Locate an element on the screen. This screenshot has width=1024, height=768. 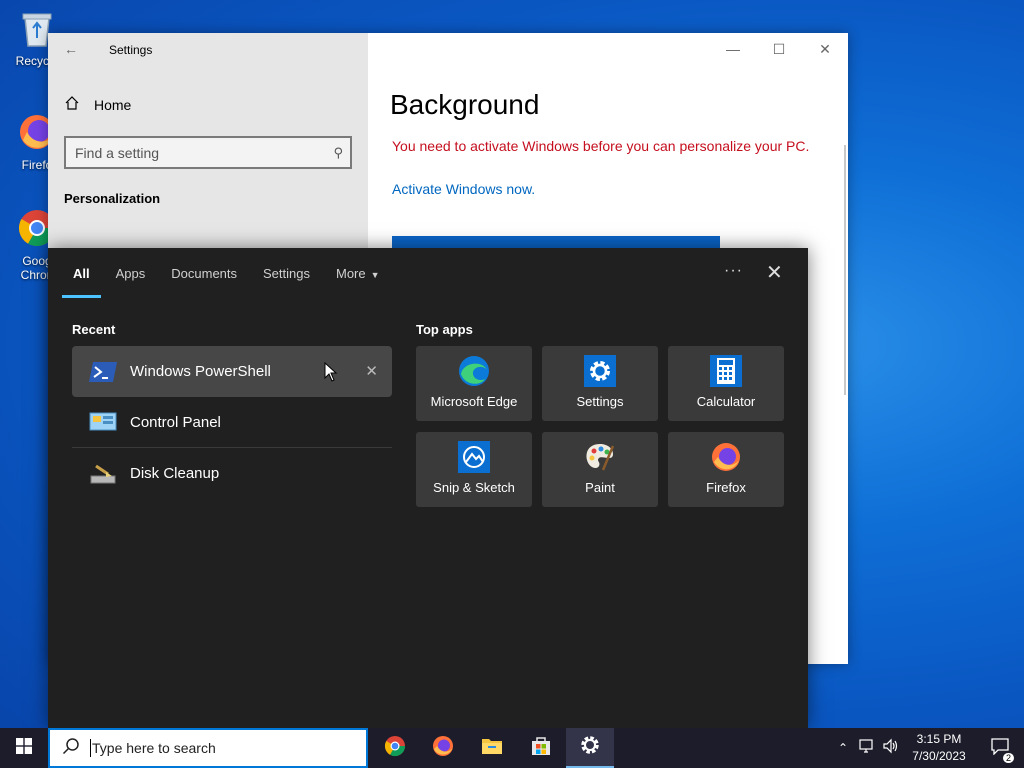
taskbar-file-explorer is located at coordinates (492, 748).